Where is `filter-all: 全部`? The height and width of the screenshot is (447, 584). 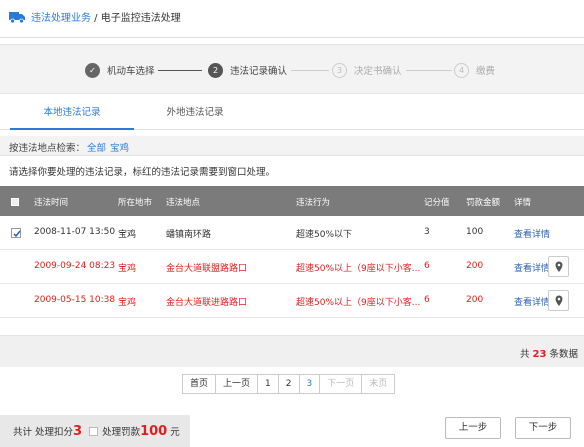
filter-all: 全部 is located at coordinates (96, 147).